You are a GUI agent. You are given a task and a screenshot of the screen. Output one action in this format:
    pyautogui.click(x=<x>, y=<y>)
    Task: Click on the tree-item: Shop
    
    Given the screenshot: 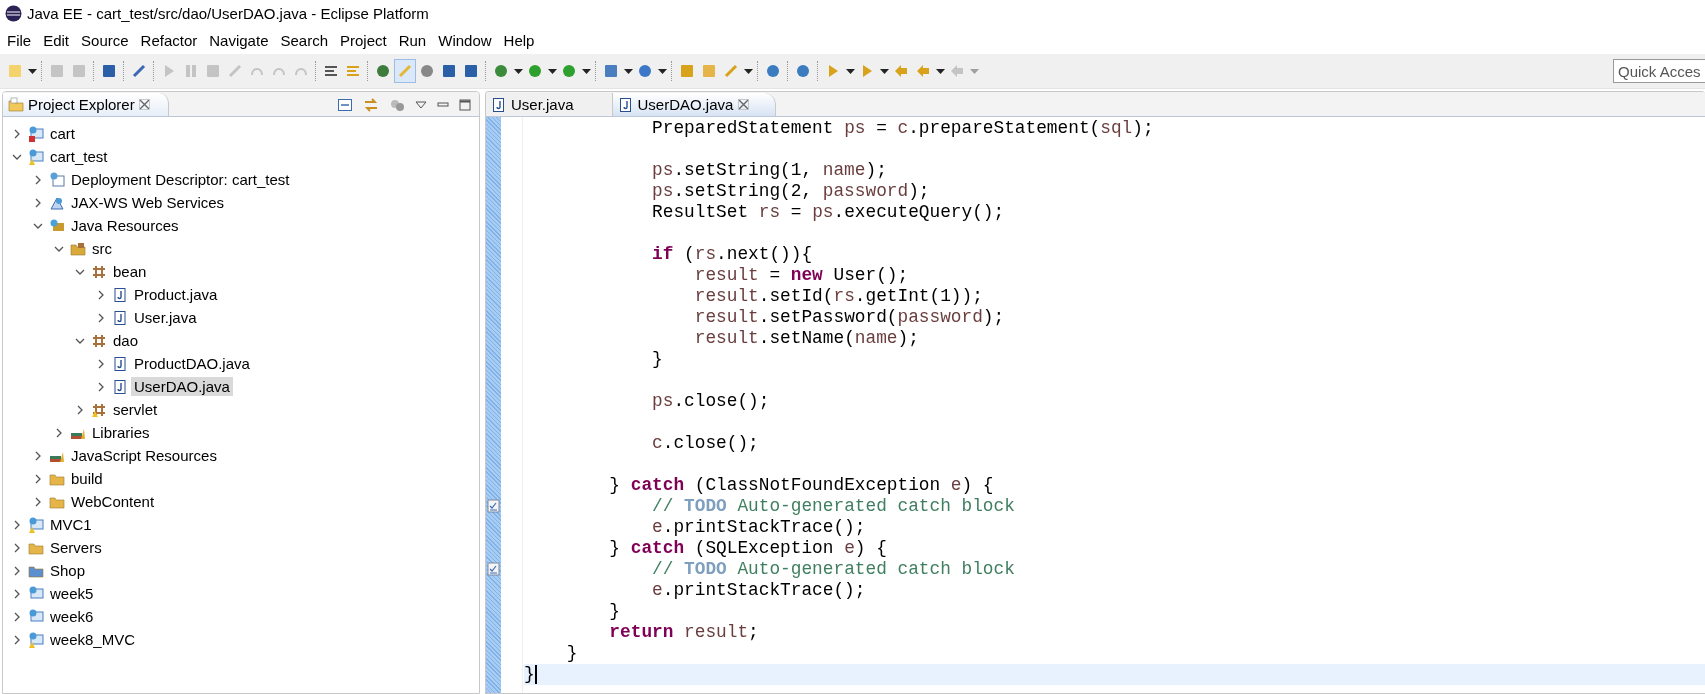 What is the action you would take?
    pyautogui.click(x=68, y=570)
    